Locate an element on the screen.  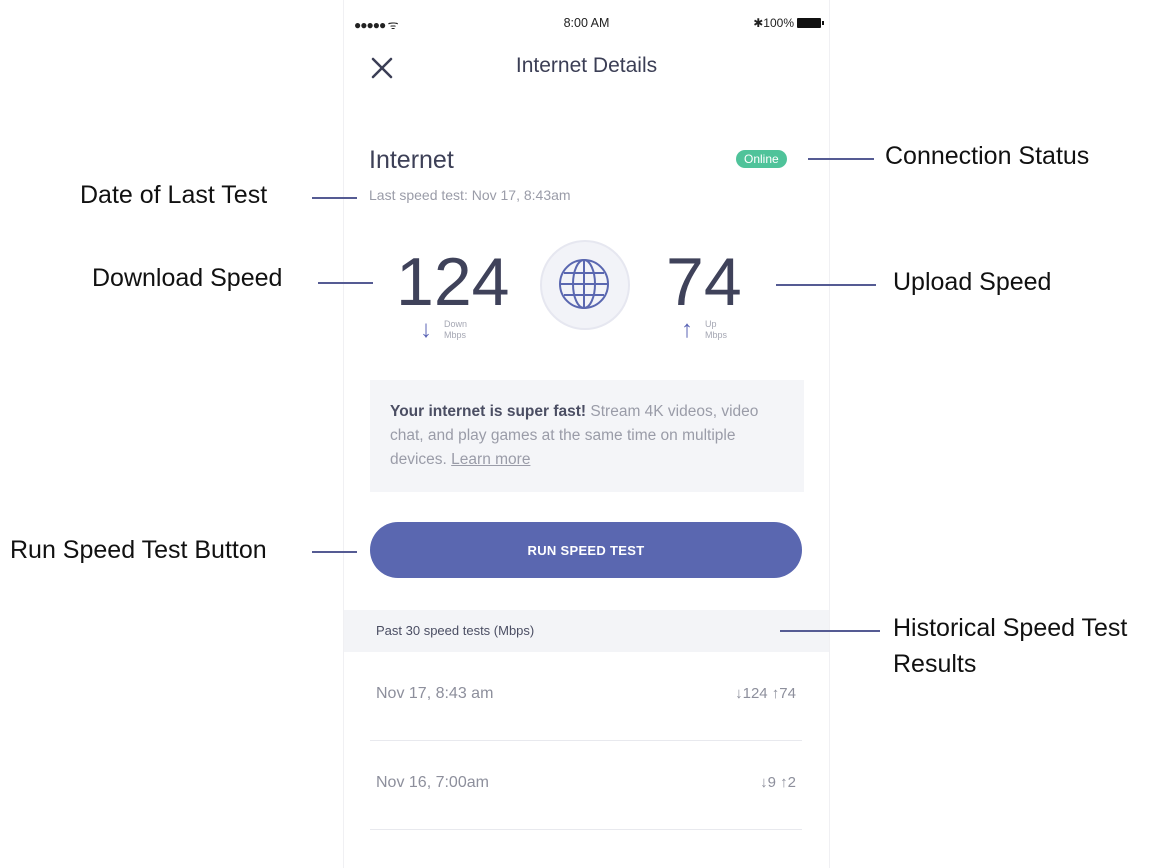
globe-badge is located at coordinates (585, 285).